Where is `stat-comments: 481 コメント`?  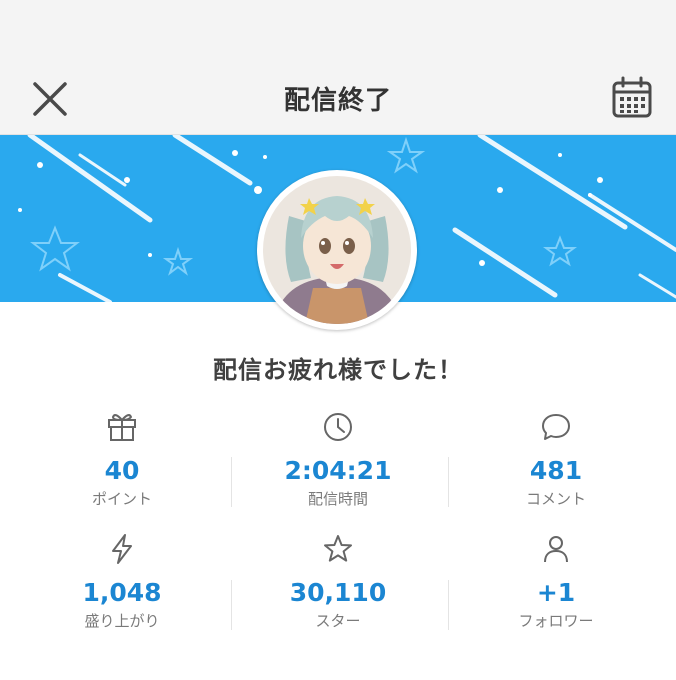
stat-comments: 481 コメント is located at coordinates (556, 459).